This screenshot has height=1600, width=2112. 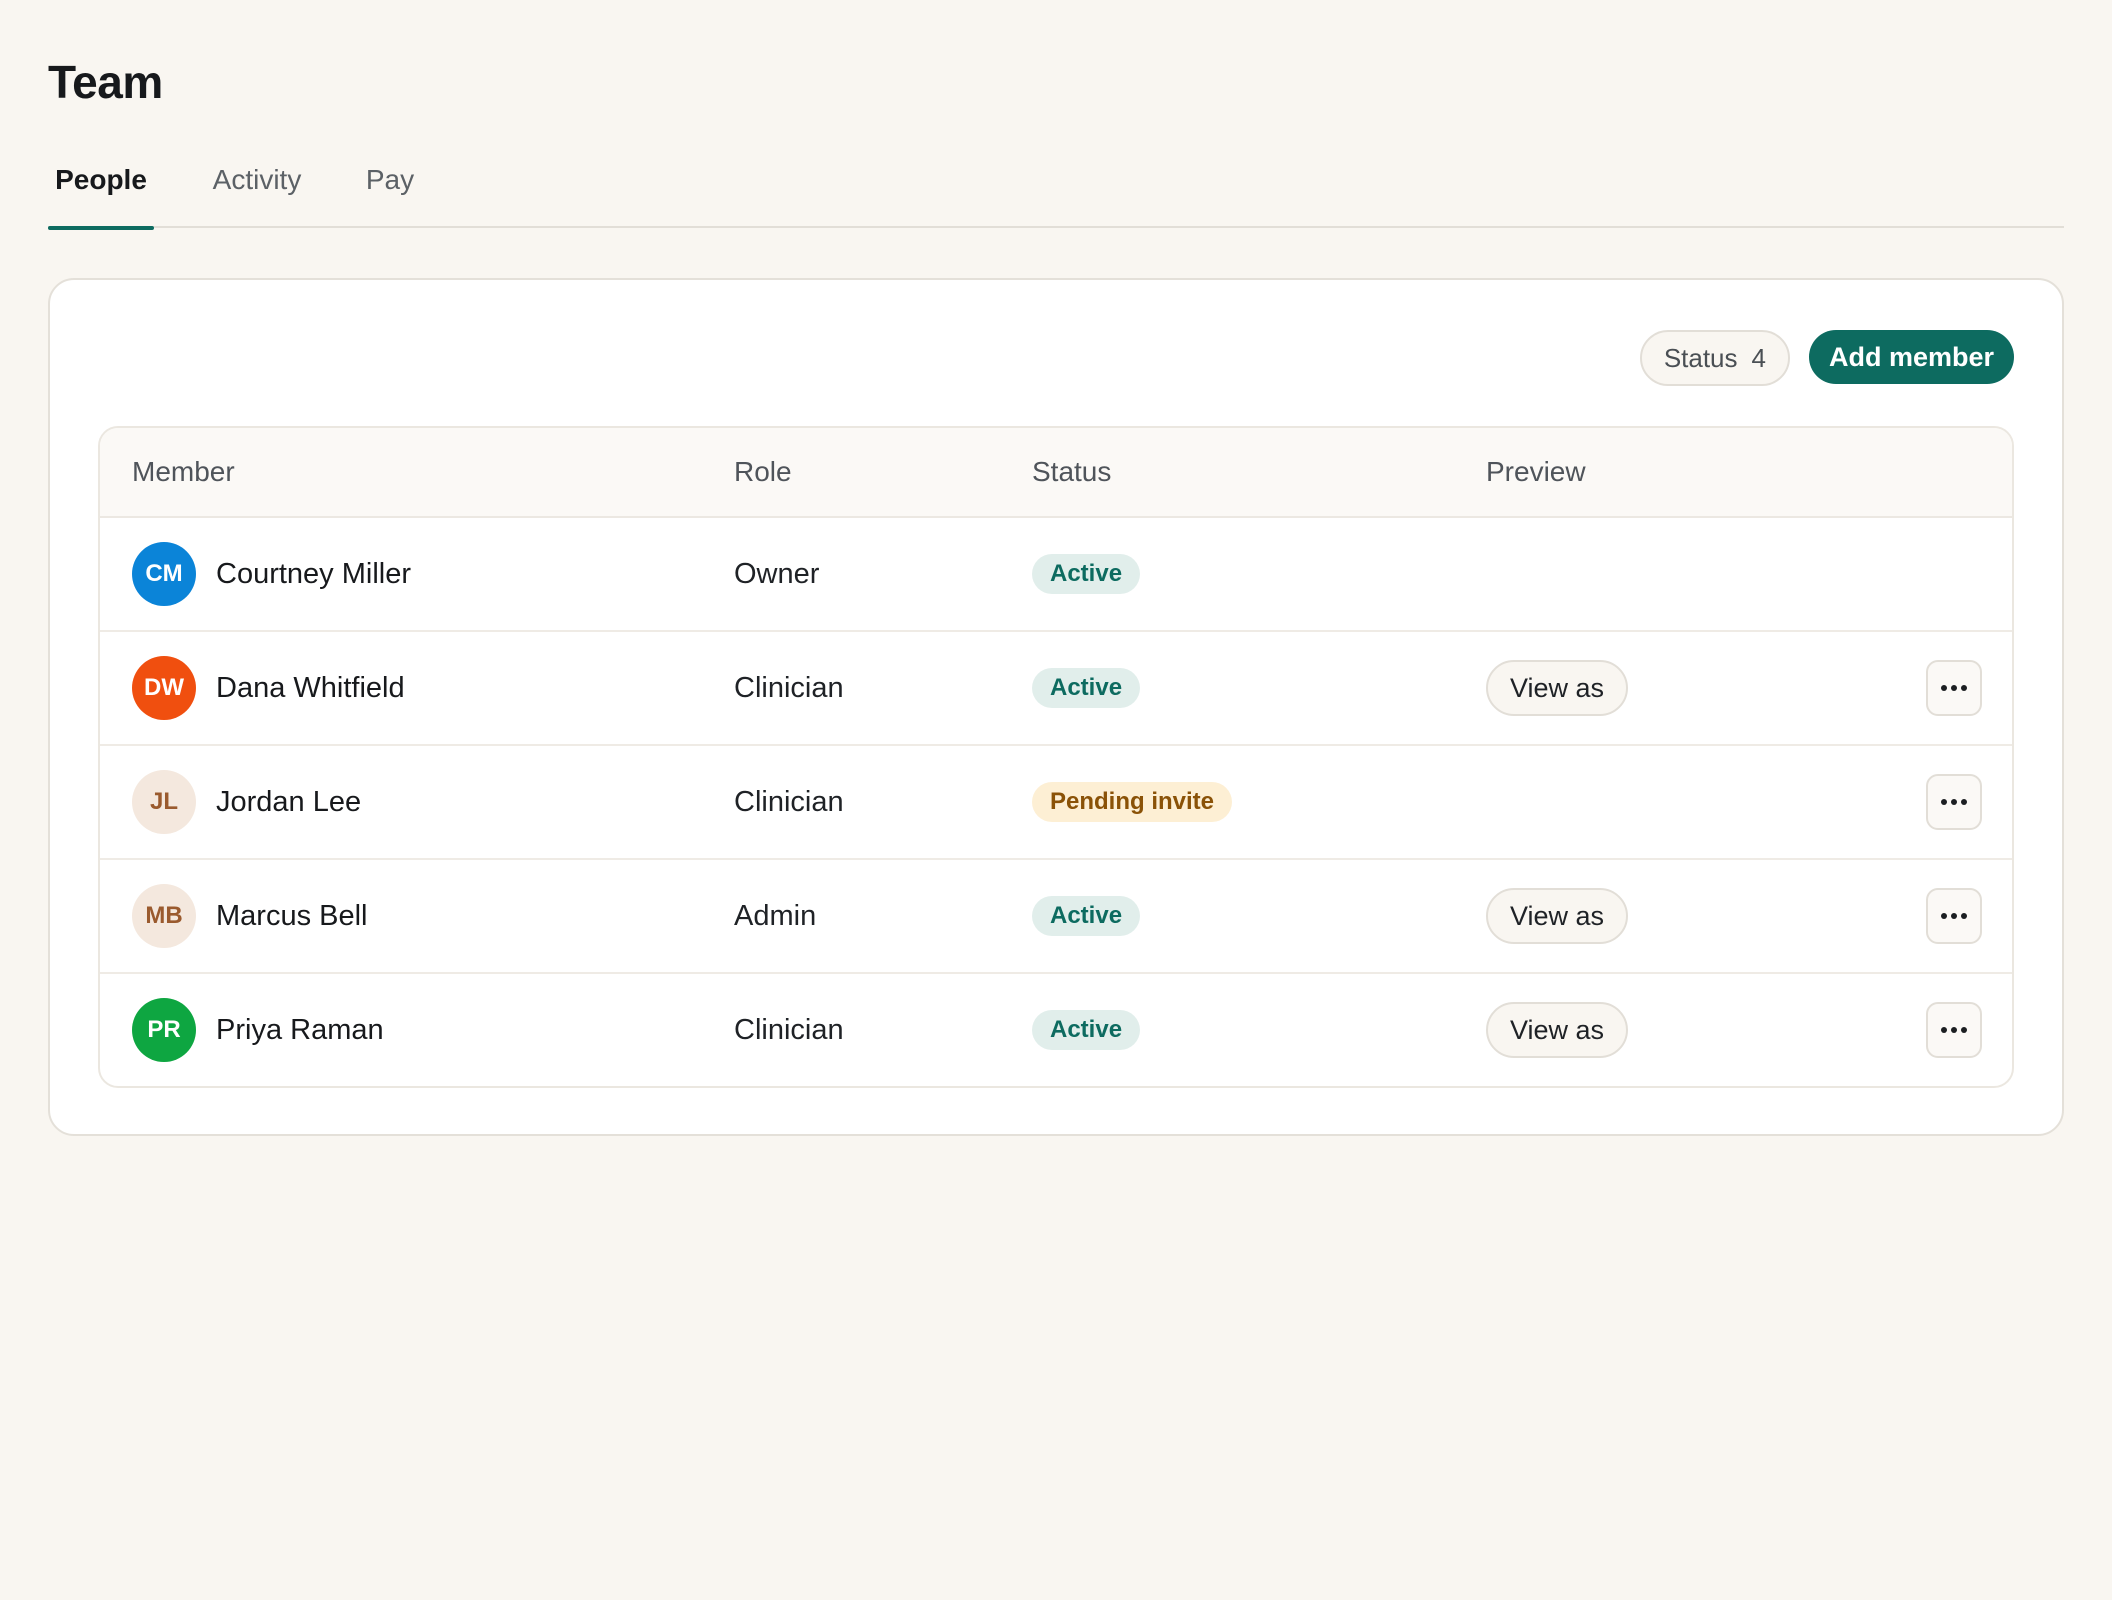 What do you see at coordinates (257, 189) in the screenshot?
I see `tab-activity: Activity` at bounding box center [257, 189].